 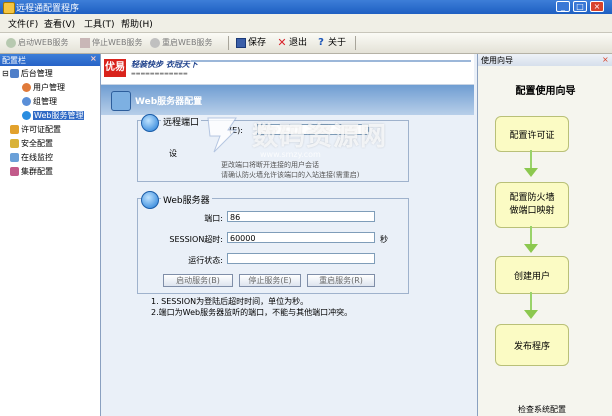 What do you see at coordinates (580, 6) in the screenshot?
I see `maximize-button: □` at bounding box center [580, 6].